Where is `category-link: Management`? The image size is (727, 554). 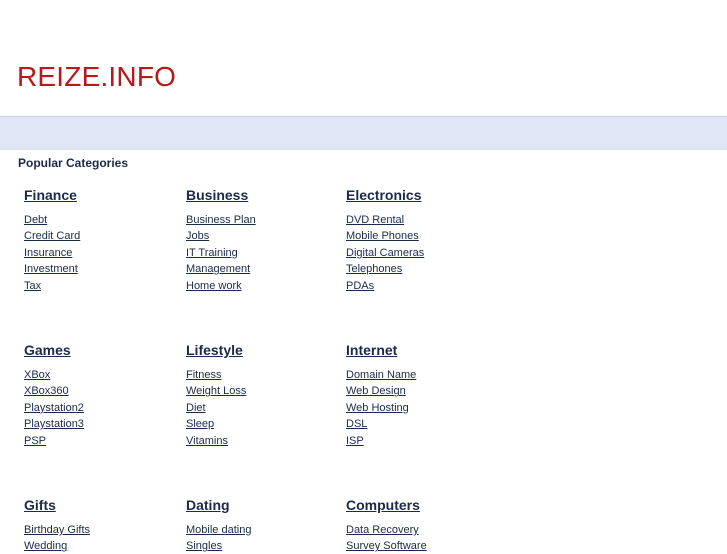 category-link: Management is located at coordinates (218, 269).